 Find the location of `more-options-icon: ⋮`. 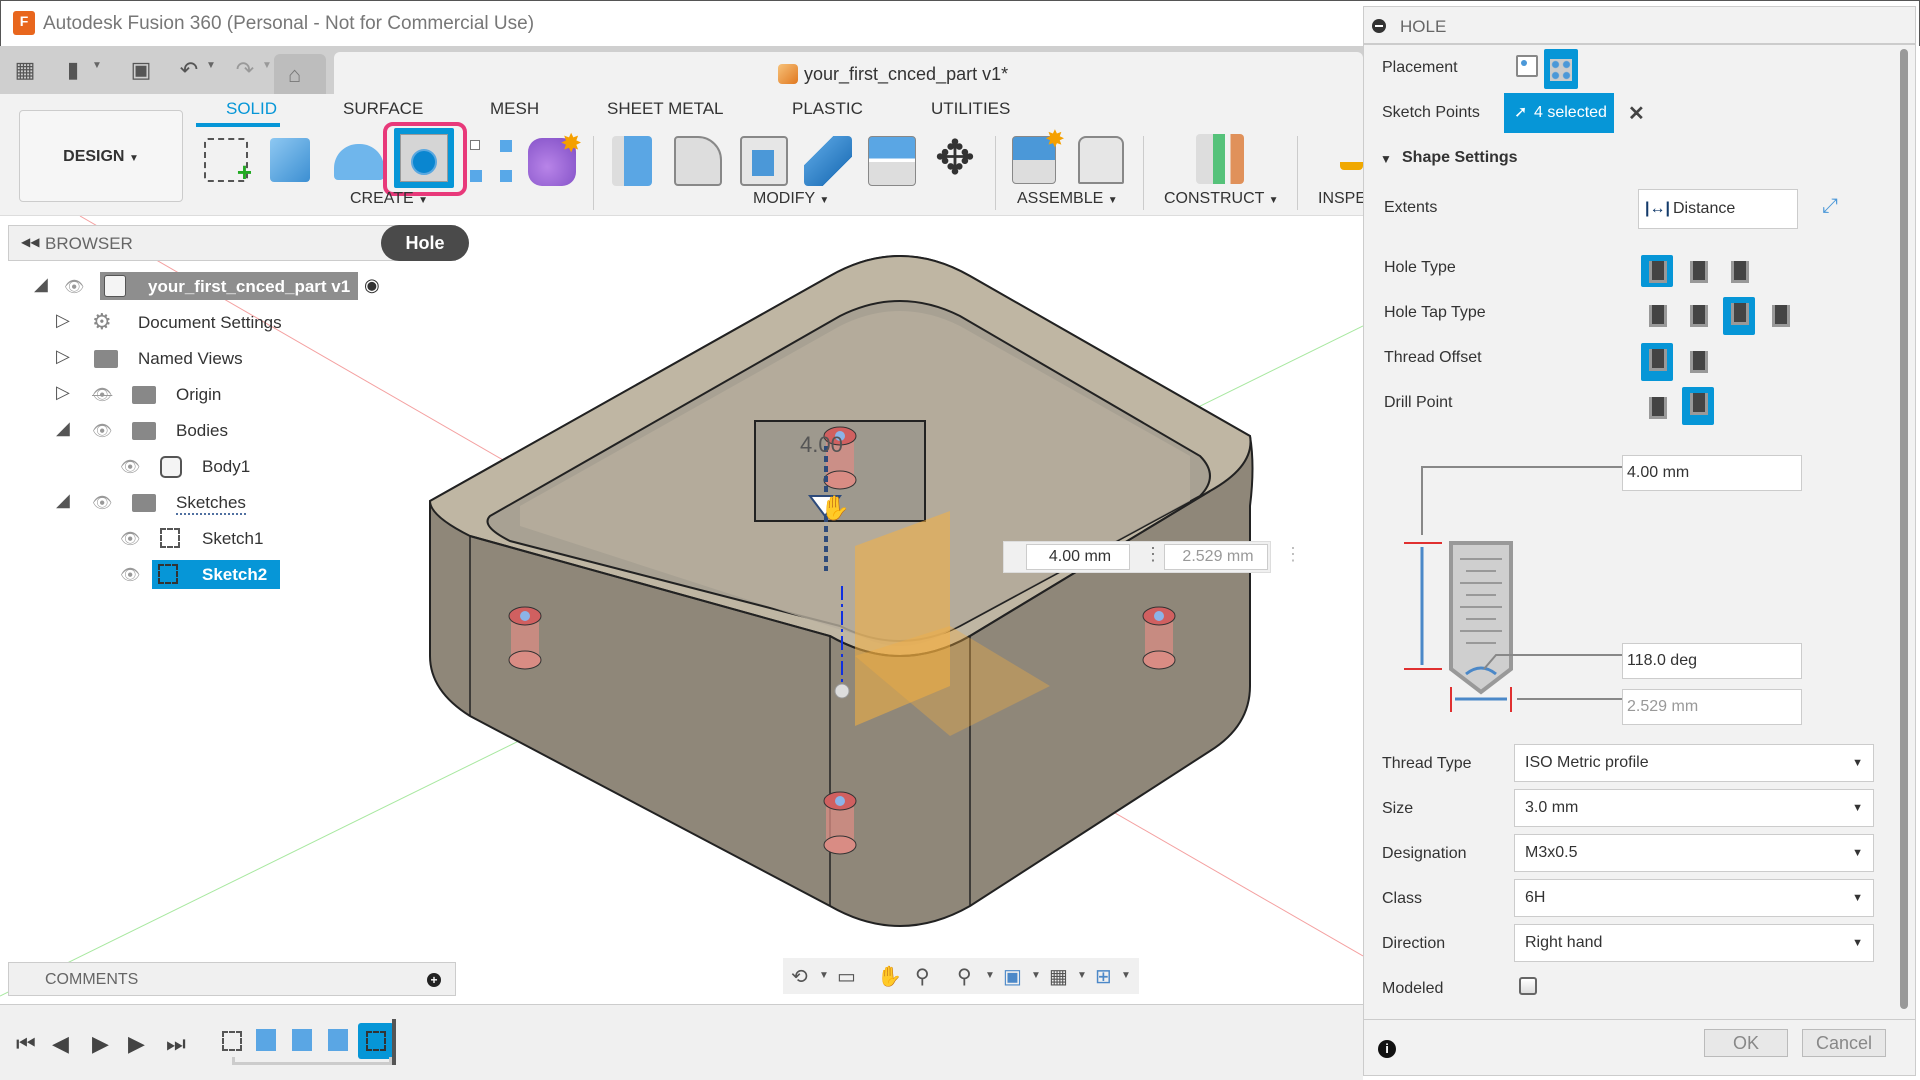

more-options-icon: ⋮ is located at coordinates (1293, 554).